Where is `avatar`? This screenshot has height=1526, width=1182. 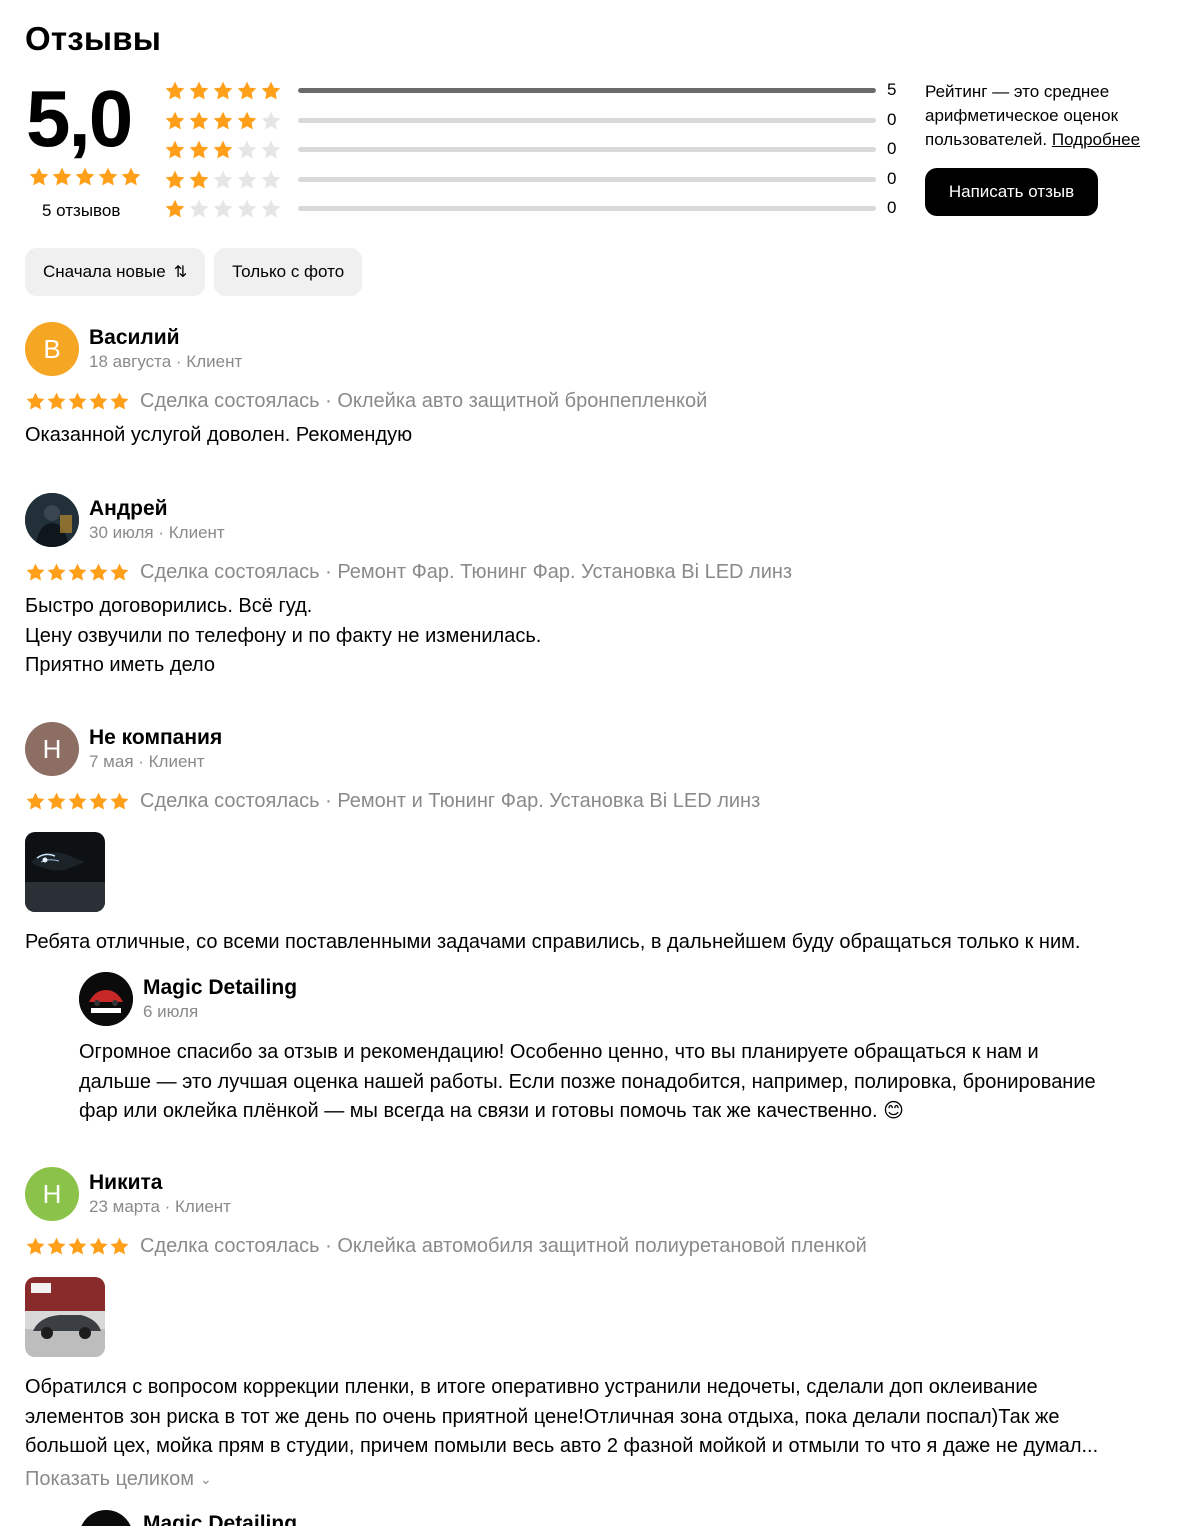 avatar is located at coordinates (52, 520).